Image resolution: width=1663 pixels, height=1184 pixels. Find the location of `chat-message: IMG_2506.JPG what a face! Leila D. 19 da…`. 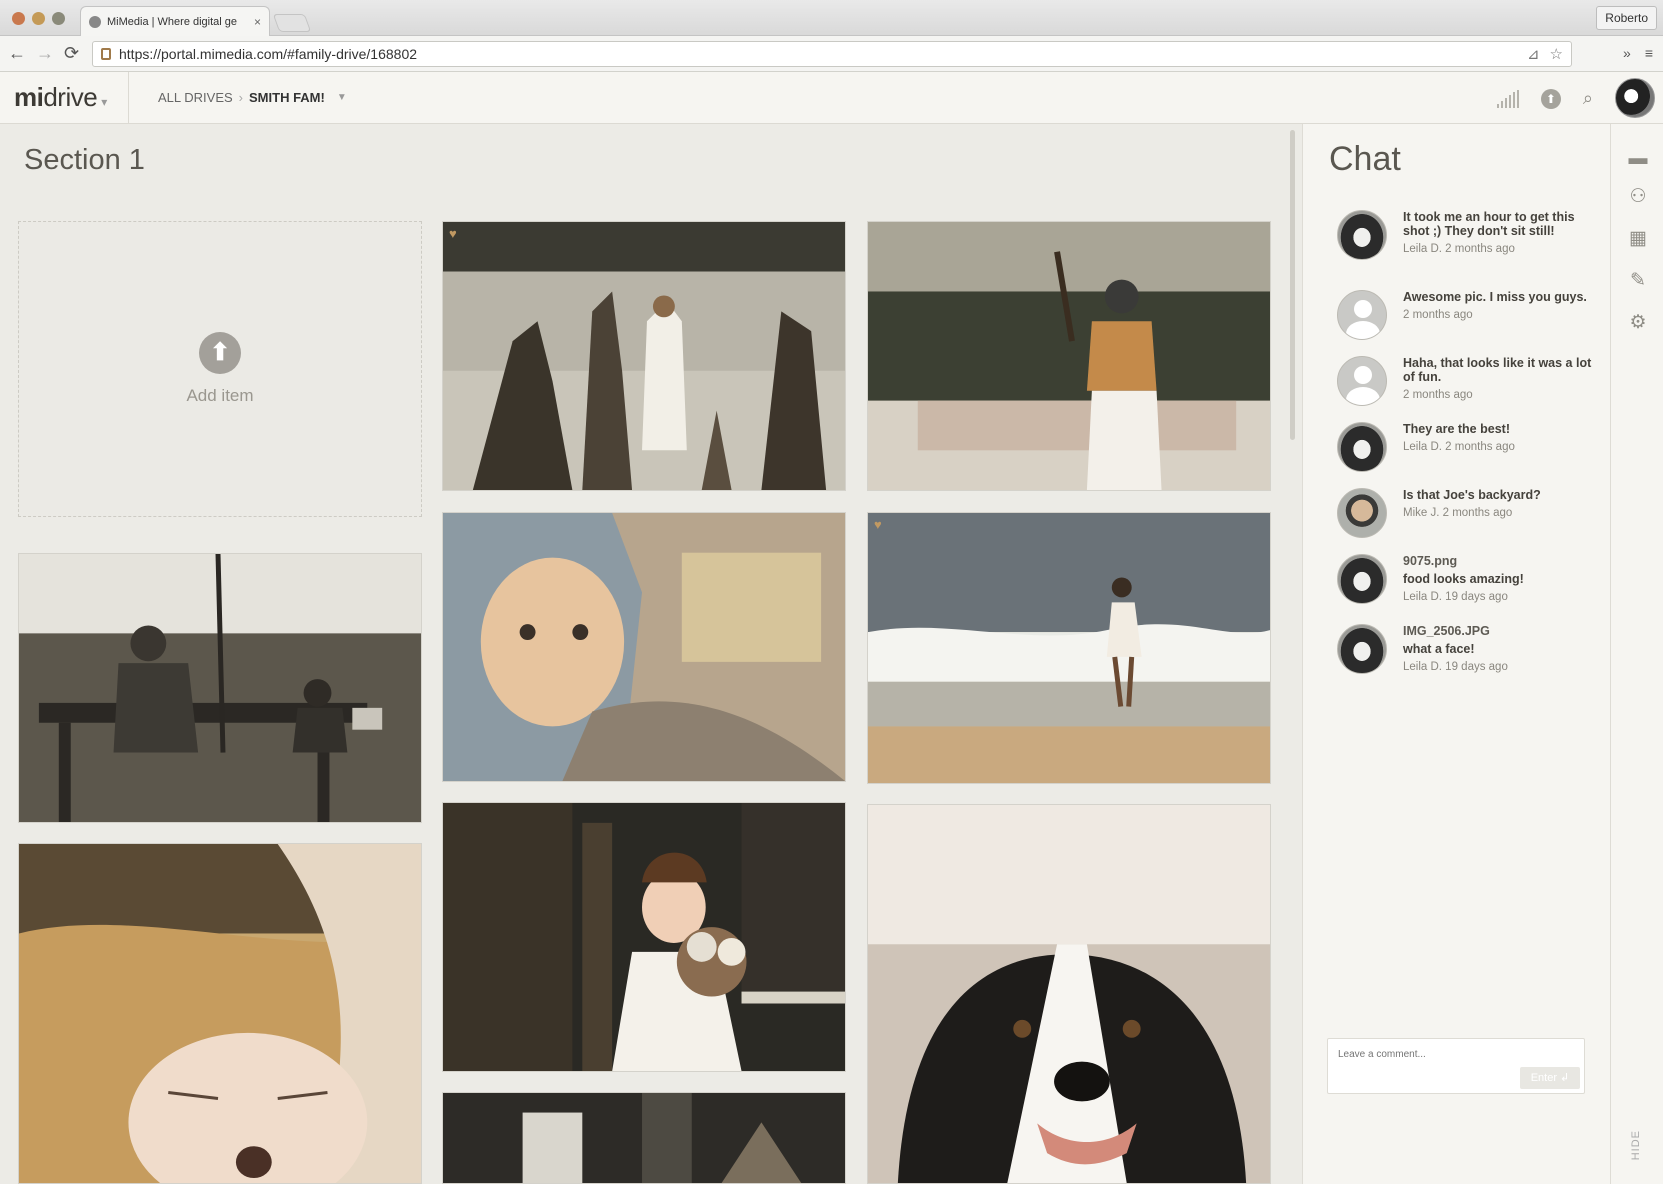

chat-message: IMG_2506.JPG what a face! Leila D. 19 da… is located at coordinates (1467, 649).